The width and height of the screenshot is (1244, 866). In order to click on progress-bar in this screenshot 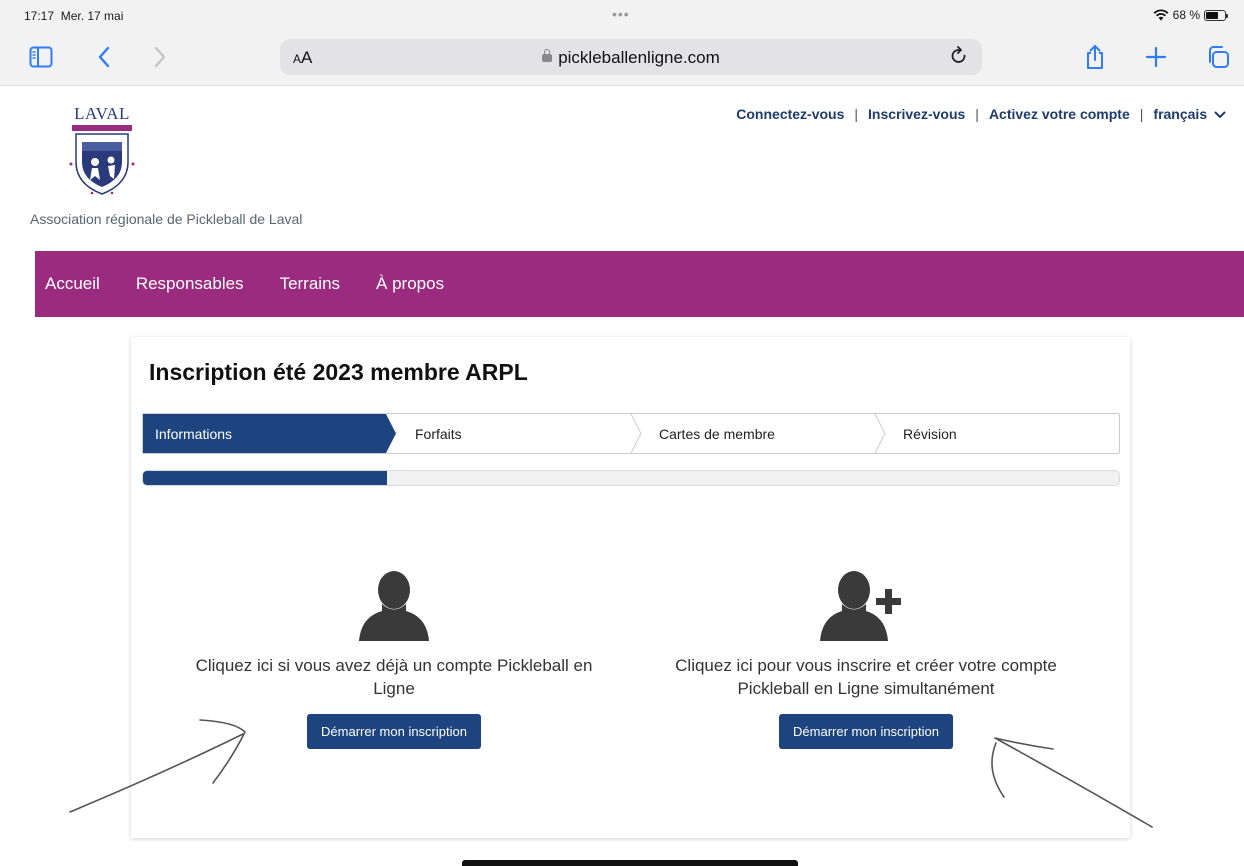, I will do `click(631, 478)`.